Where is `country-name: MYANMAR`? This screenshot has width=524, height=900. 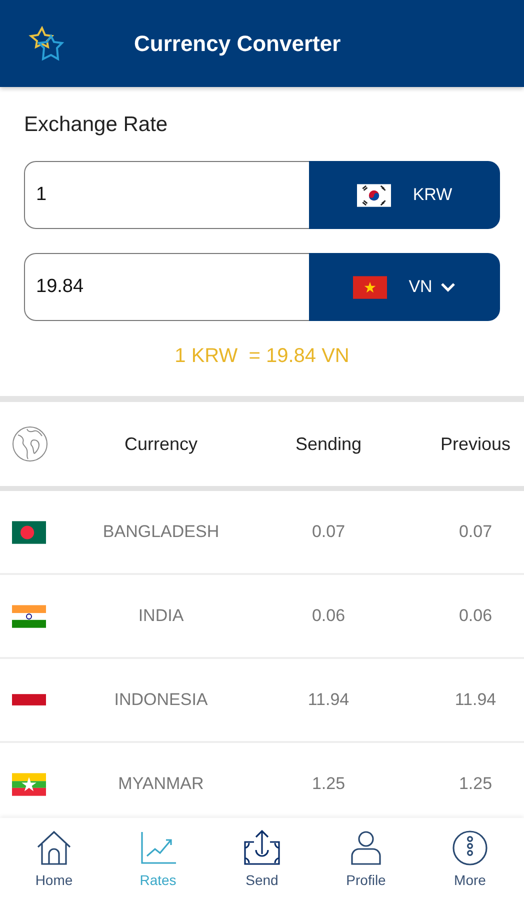
country-name: MYANMAR is located at coordinates (161, 784).